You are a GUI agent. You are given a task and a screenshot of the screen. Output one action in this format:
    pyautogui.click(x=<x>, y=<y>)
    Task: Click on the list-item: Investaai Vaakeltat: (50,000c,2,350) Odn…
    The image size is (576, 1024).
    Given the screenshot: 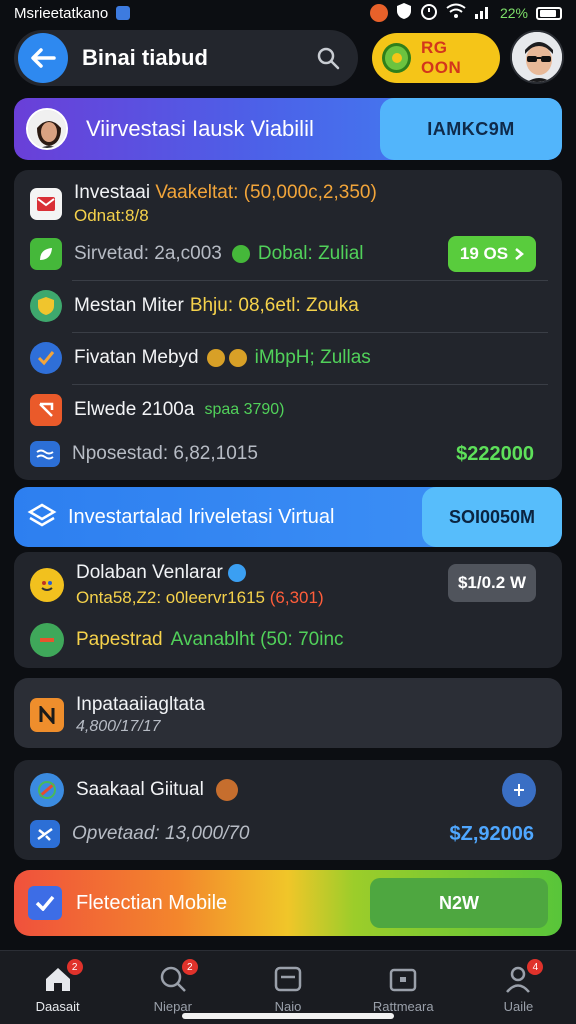 What is the action you would take?
    pyautogui.click(x=289, y=204)
    